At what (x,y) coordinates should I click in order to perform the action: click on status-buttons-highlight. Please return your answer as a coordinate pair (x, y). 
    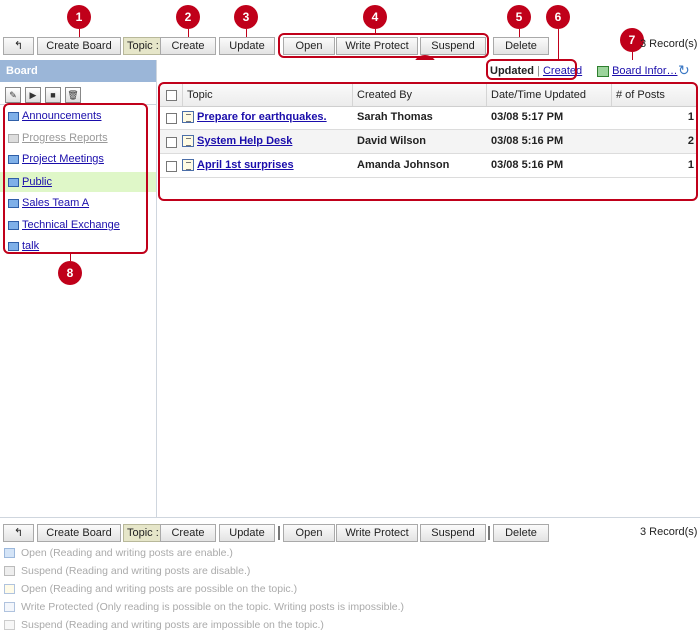
    Looking at the image, I should click on (383, 45).